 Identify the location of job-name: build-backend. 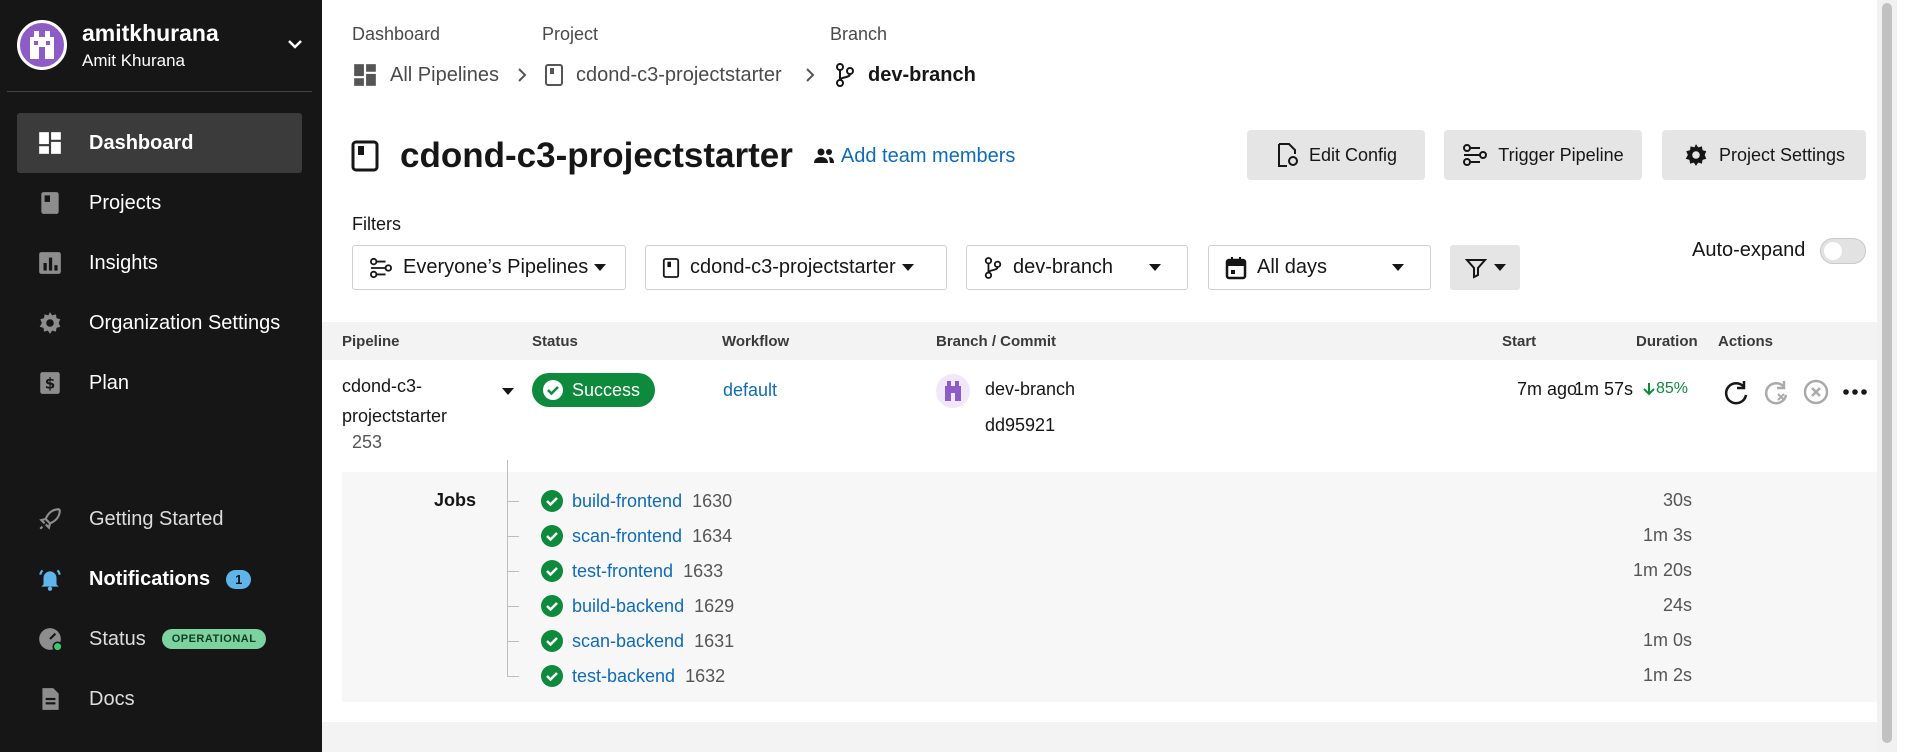
(628, 606).